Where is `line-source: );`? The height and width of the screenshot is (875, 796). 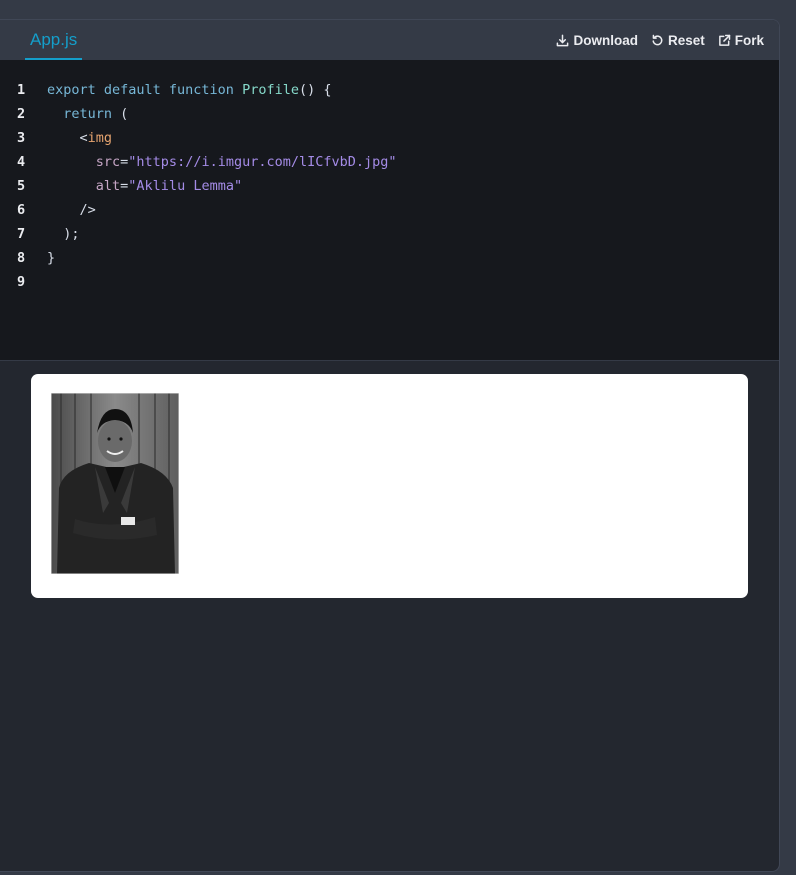
line-source: ); is located at coordinates (56, 234).